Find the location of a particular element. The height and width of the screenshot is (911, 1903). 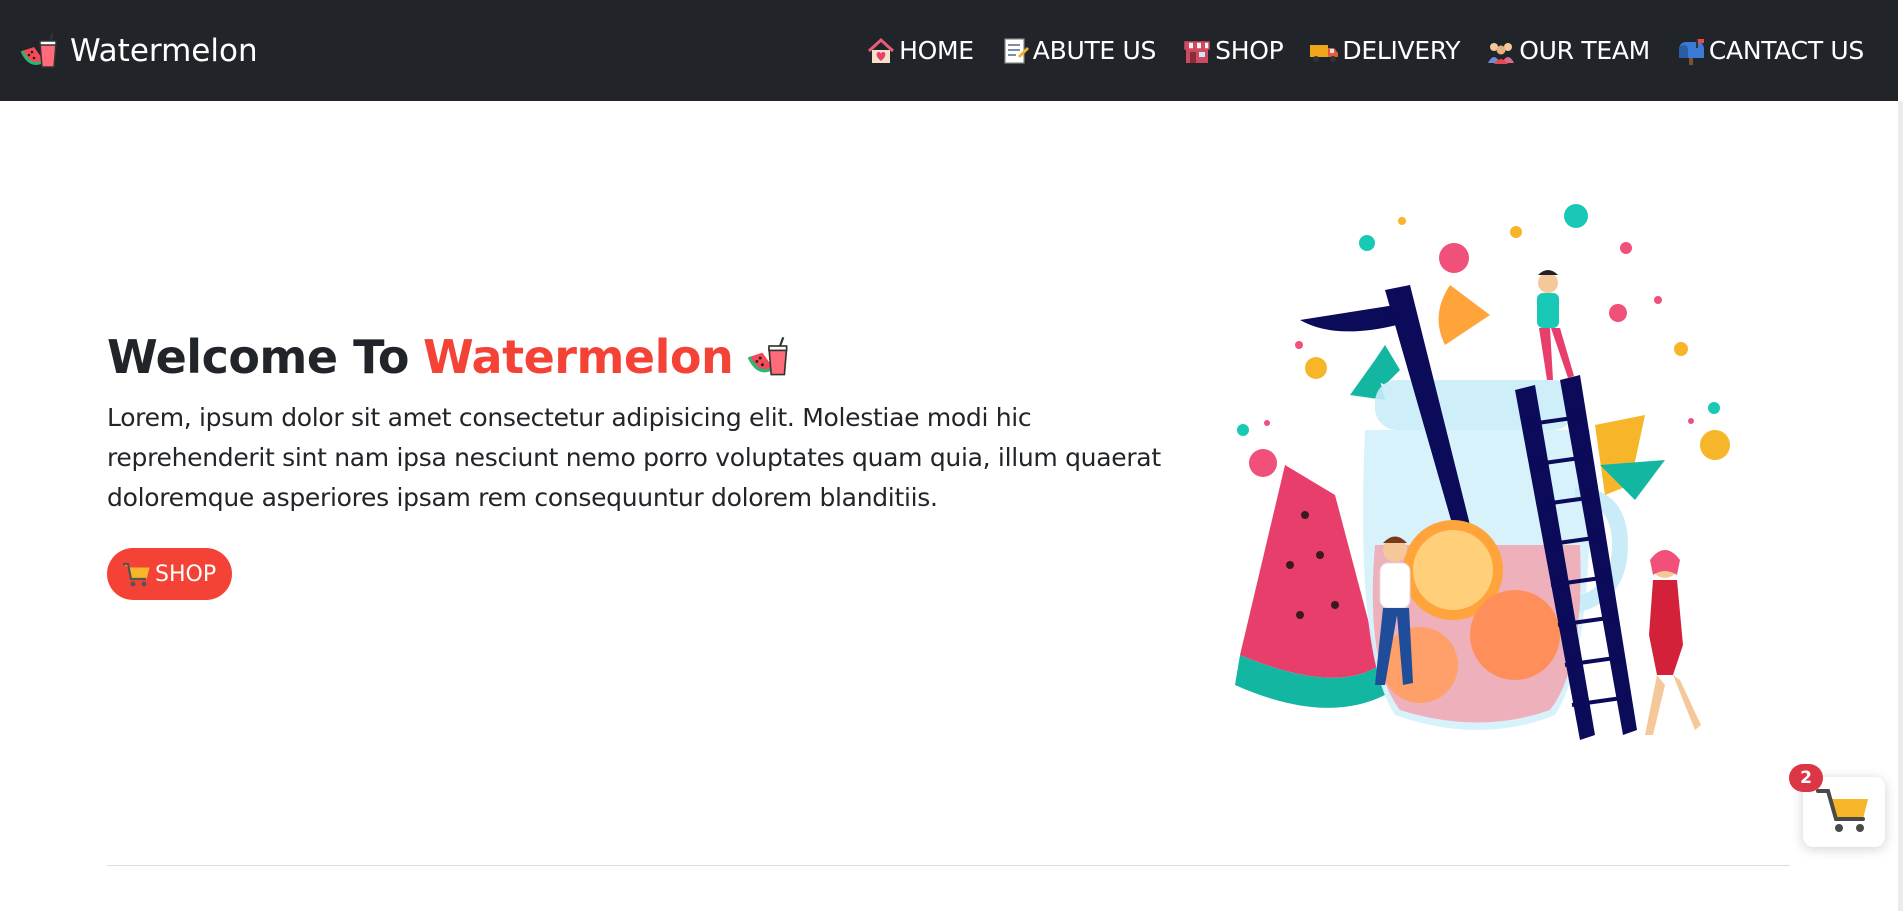

page-scrollbar is located at coordinates (1900, 506).